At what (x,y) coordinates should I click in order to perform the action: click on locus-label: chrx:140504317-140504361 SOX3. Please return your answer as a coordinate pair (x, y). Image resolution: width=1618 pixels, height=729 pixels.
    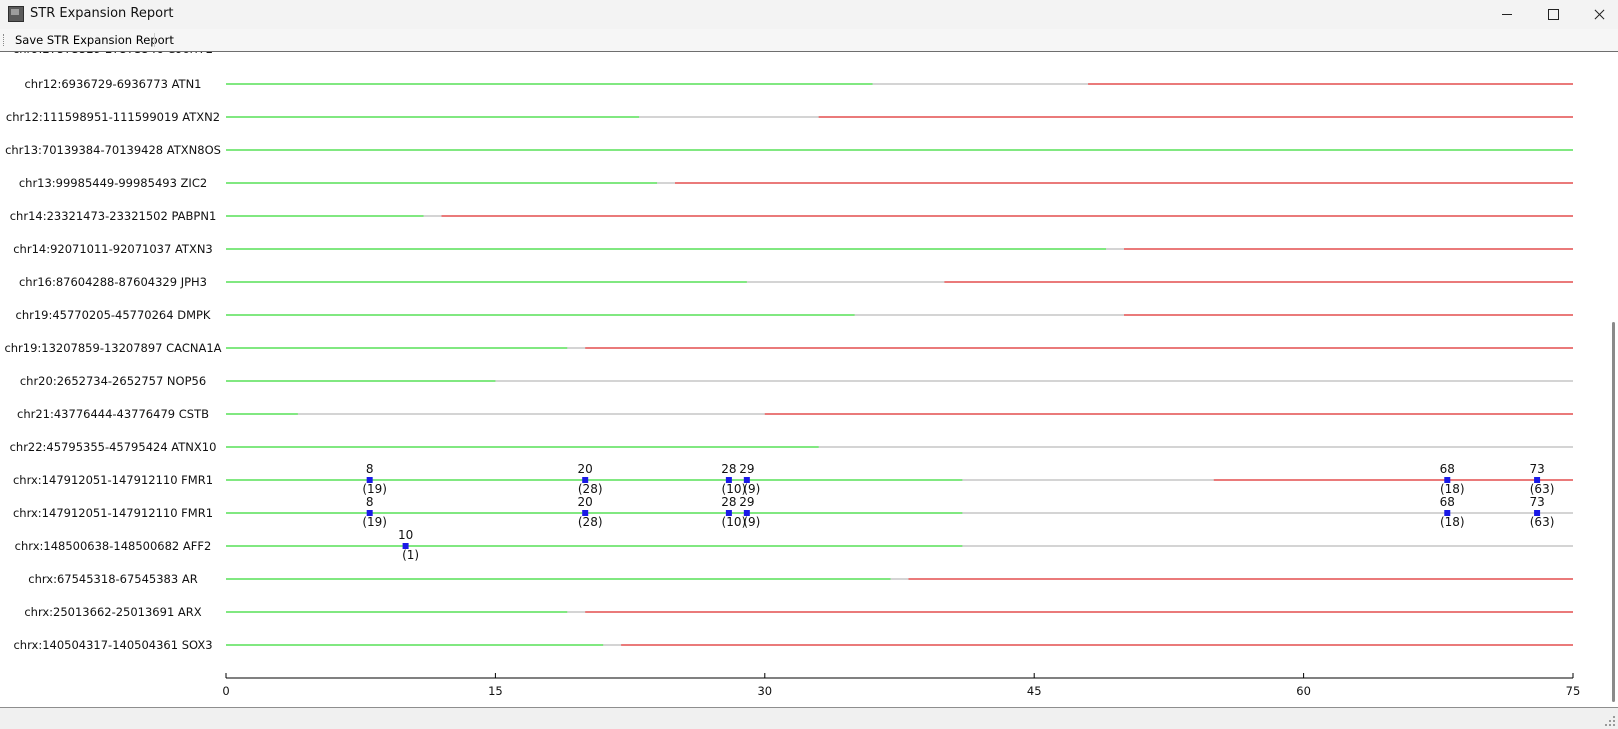
    Looking at the image, I should click on (112, 645).